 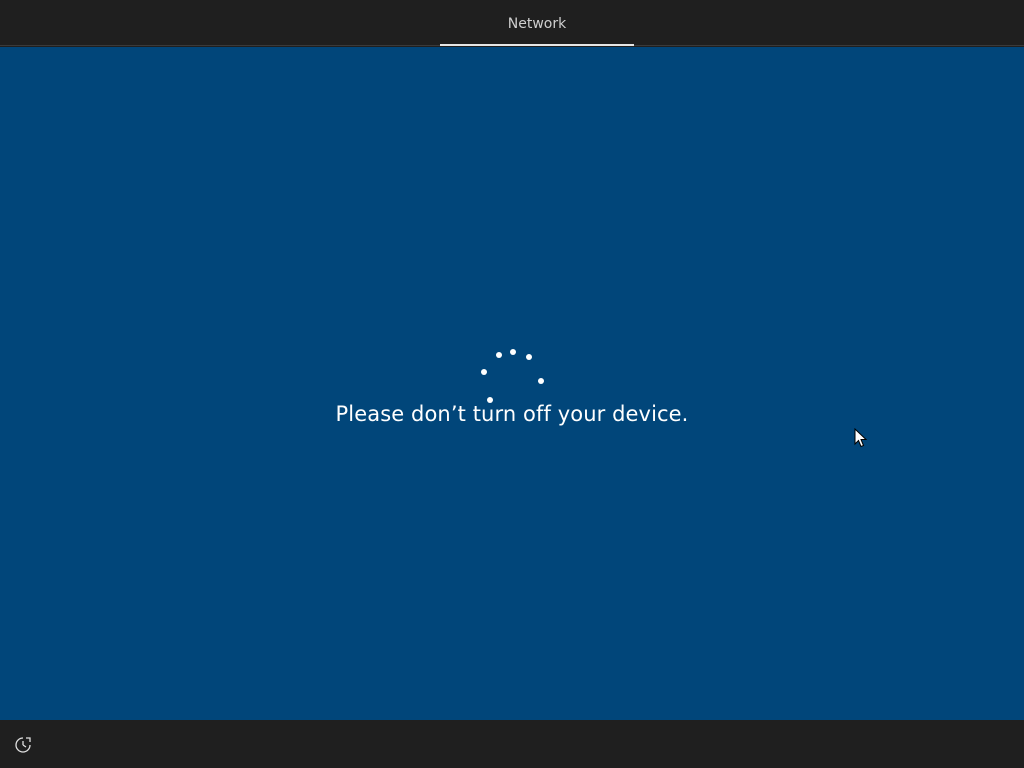 I want to click on ease-of-access-button, so click(x=23, y=745).